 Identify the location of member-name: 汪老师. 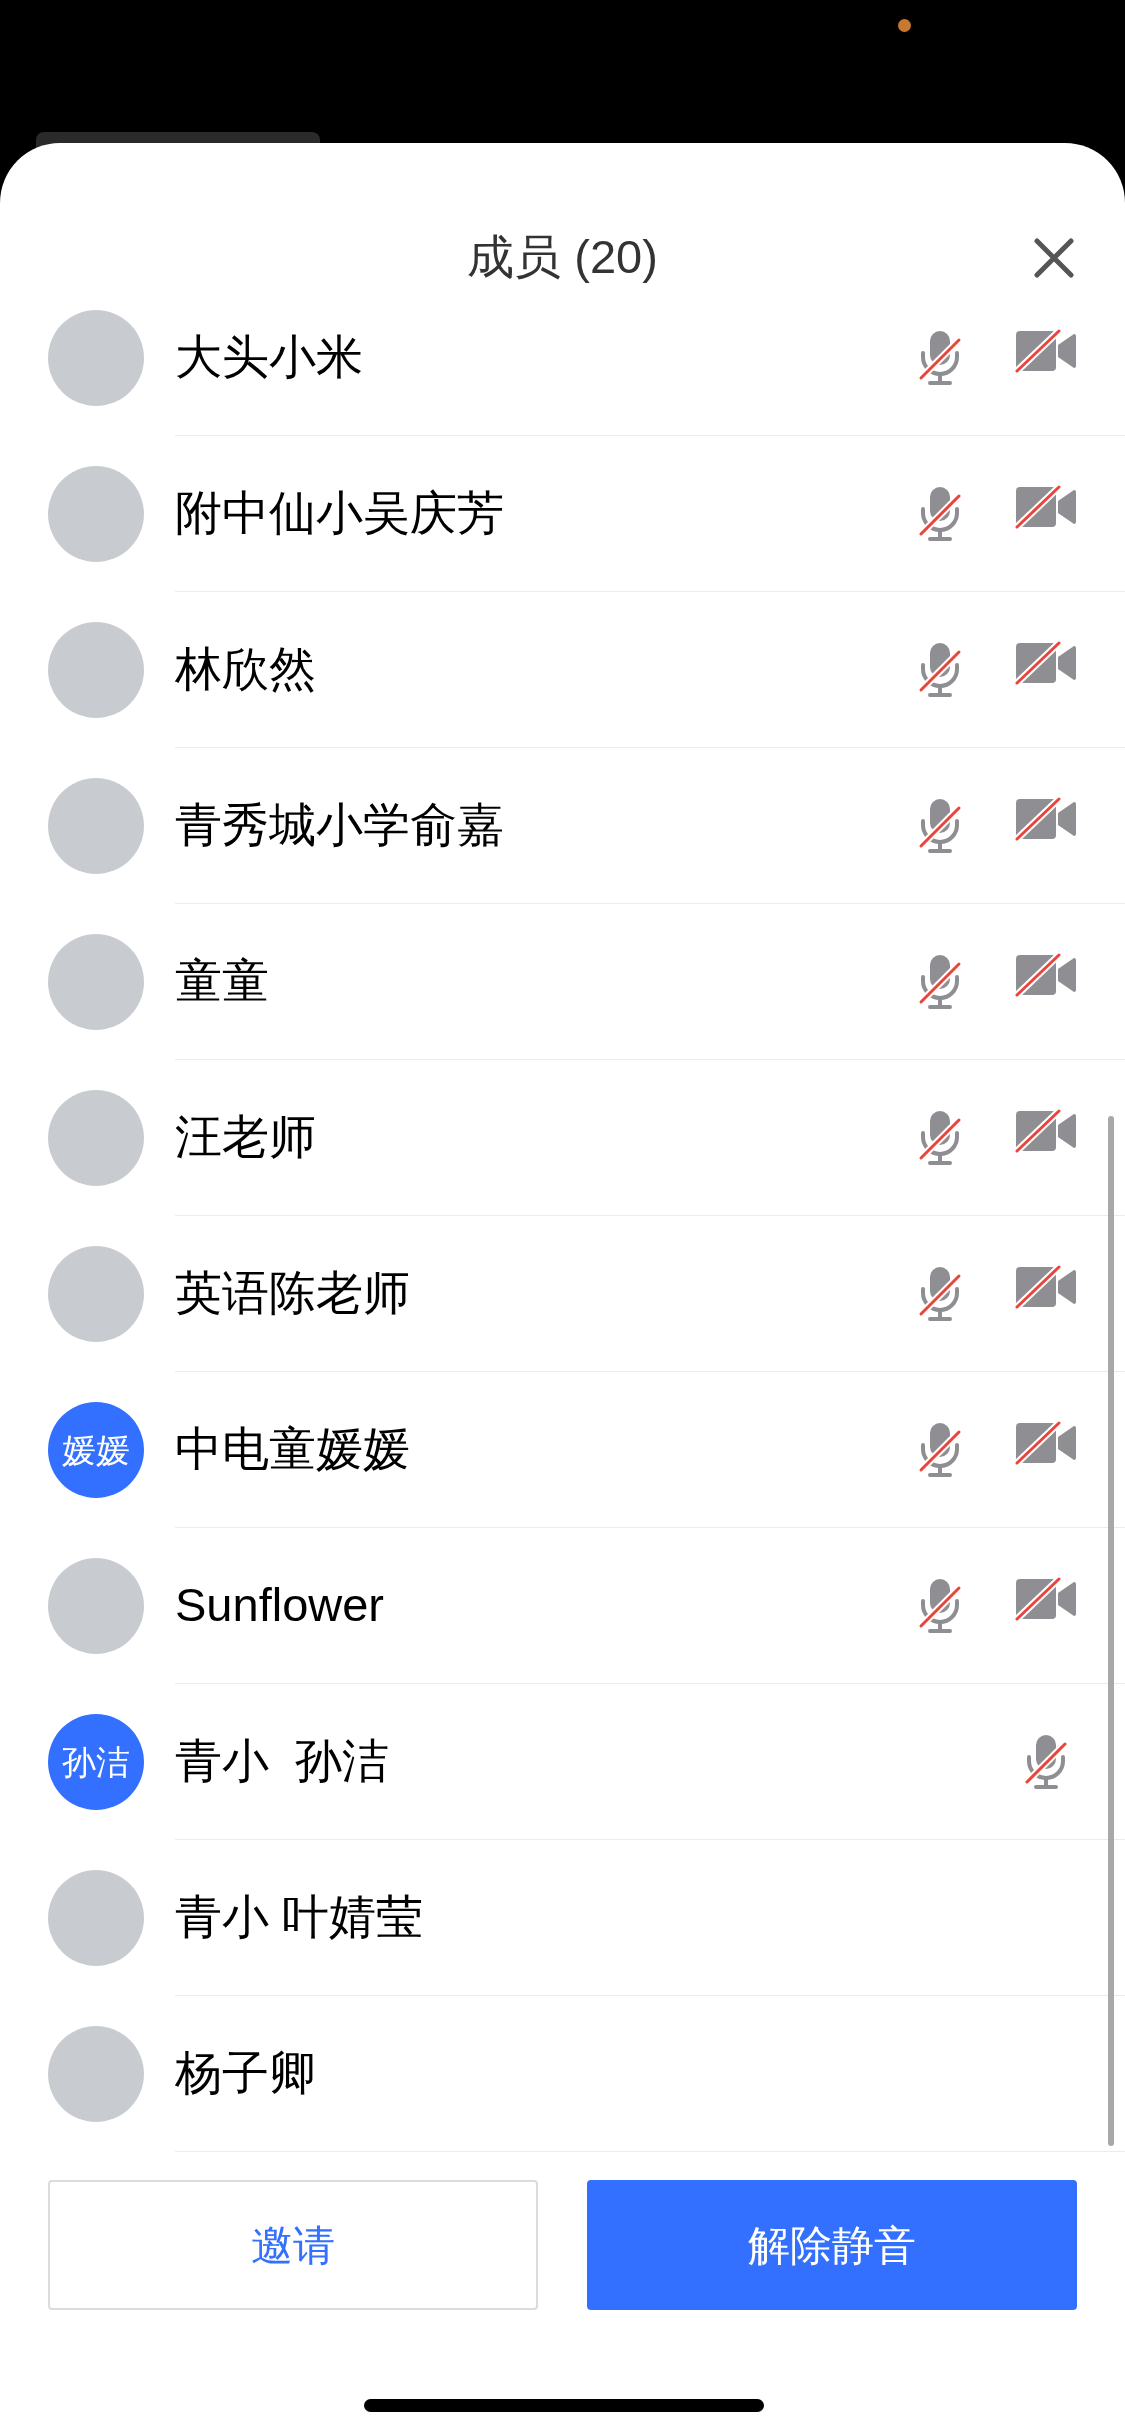
(246, 1137).